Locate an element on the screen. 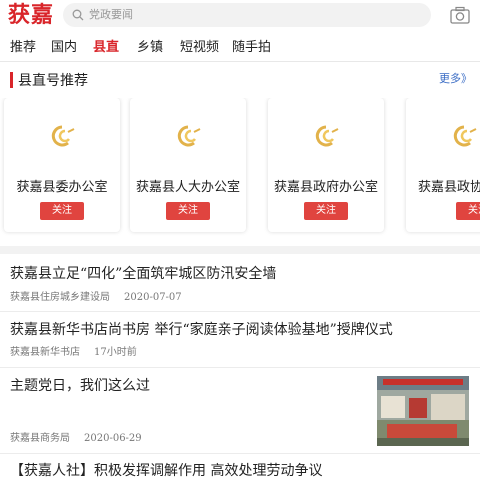 The image size is (480, 480). search-icon is located at coordinates (78, 15).